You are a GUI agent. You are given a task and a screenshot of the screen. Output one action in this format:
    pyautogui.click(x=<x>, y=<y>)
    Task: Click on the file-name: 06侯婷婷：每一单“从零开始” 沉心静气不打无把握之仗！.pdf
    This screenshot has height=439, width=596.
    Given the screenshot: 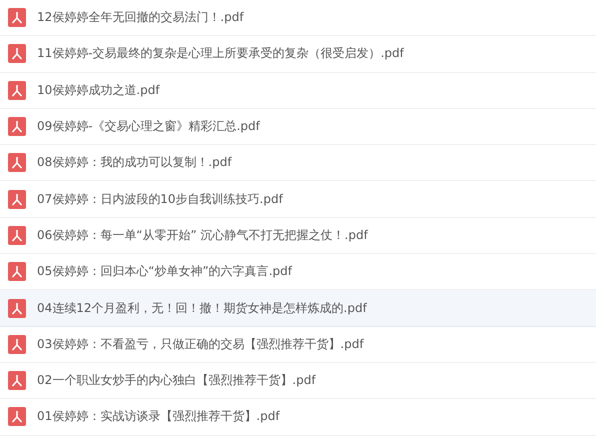 What is the action you would take?
    pyautogui.click(x=202, y=235)
    